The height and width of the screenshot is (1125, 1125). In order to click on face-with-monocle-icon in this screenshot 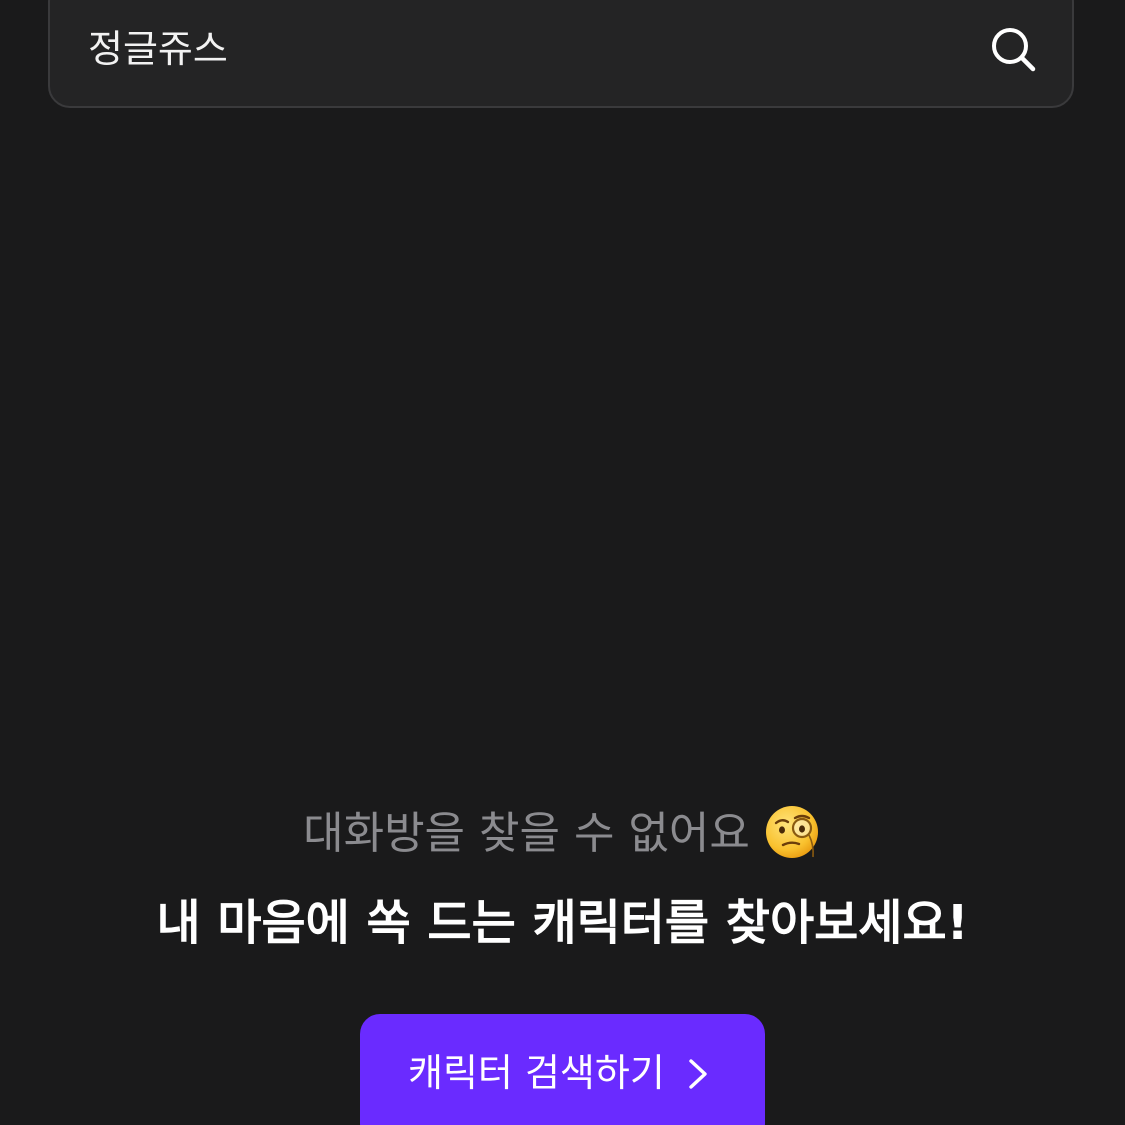, I will do `click(791, 832)`.